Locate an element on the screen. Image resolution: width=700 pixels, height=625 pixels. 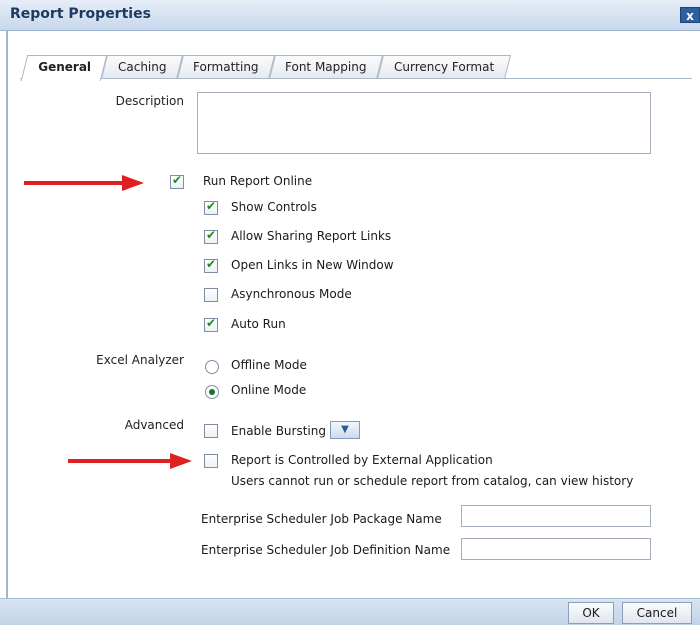
job-definition-name-input is located at coordinates (556, 549).